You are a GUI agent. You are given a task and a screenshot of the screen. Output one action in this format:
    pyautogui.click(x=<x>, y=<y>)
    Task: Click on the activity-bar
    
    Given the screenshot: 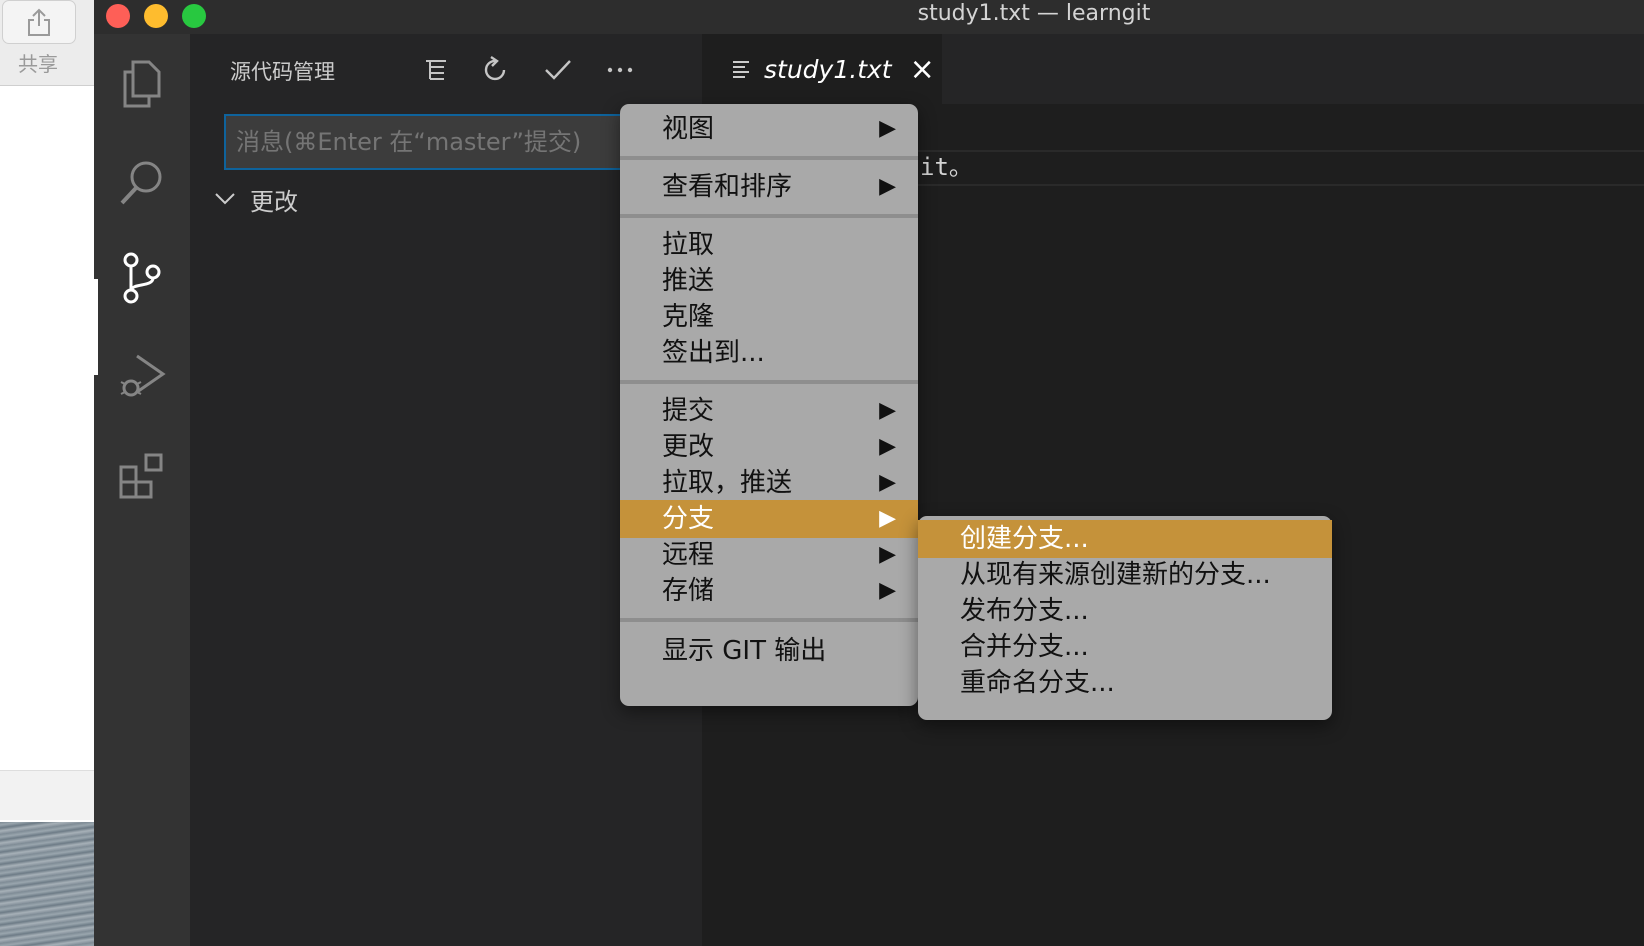 What is the action you would take?
    pyautogui.click(x=142, y=490)
    